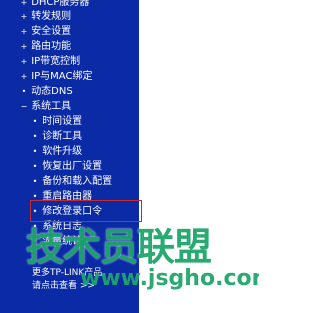 The height and width of the screenshot is (313, 320). I want to click on submenu-item-factory-reset: • 恢复出厂设置, so click(67, 167).